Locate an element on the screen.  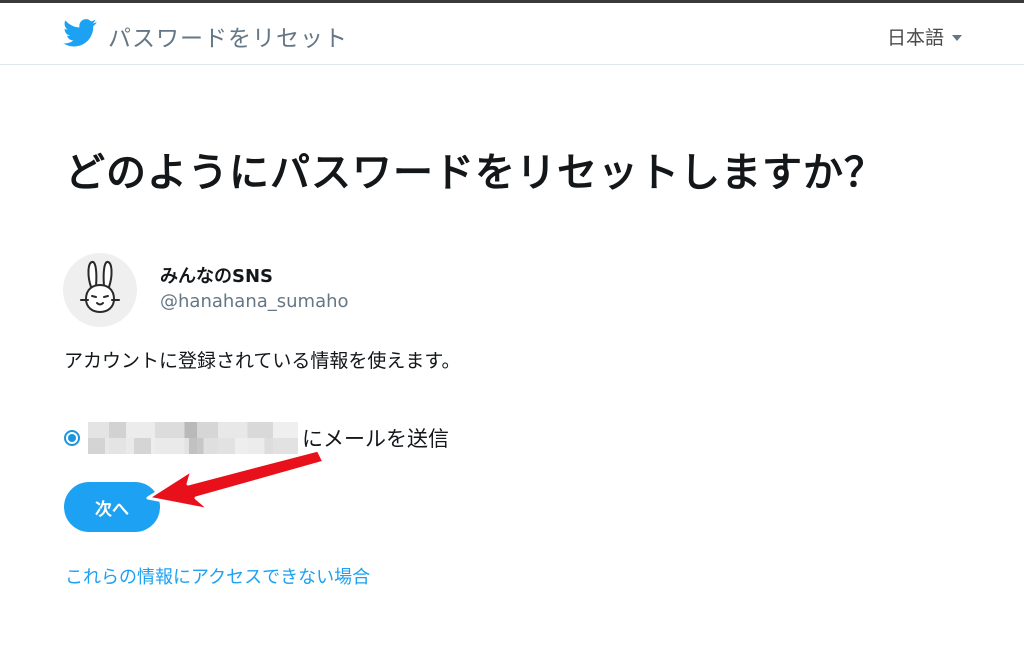
caret-down-icon is located at coordinates (957, 38).